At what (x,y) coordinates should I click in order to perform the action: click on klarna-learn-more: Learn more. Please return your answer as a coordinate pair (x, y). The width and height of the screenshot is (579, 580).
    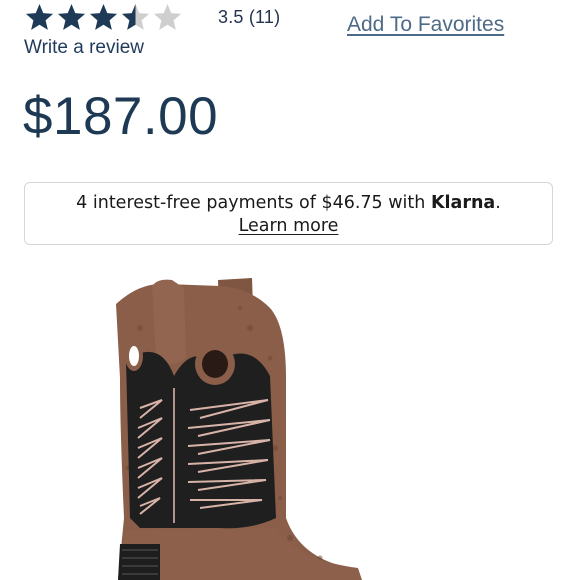
    Looking at the image, I should click on (288, 226).